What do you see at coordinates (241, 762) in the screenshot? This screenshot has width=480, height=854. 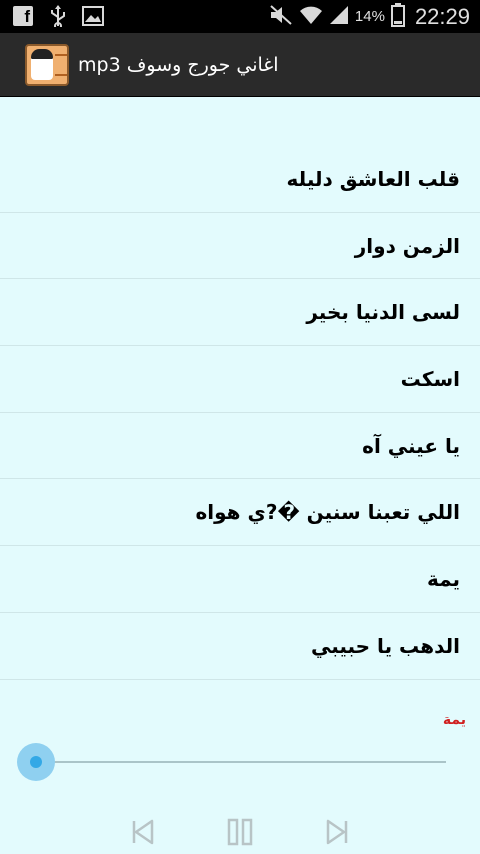 I see `seek-bar` at bounding box center [241, 762].